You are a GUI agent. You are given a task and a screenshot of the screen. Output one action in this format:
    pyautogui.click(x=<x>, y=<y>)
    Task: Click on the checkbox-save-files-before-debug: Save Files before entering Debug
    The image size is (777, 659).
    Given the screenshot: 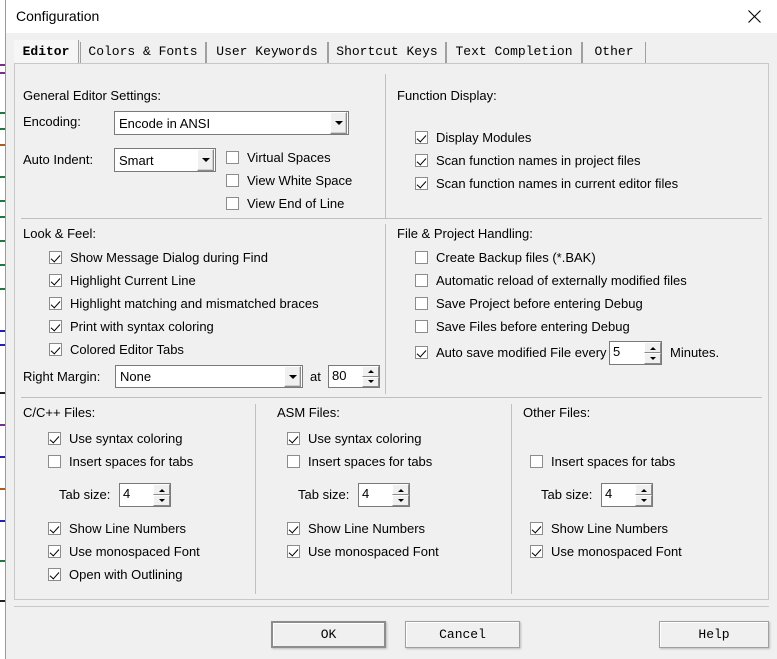 What is the action you would take?
    pyautogui.click(x=522, y=326)
    